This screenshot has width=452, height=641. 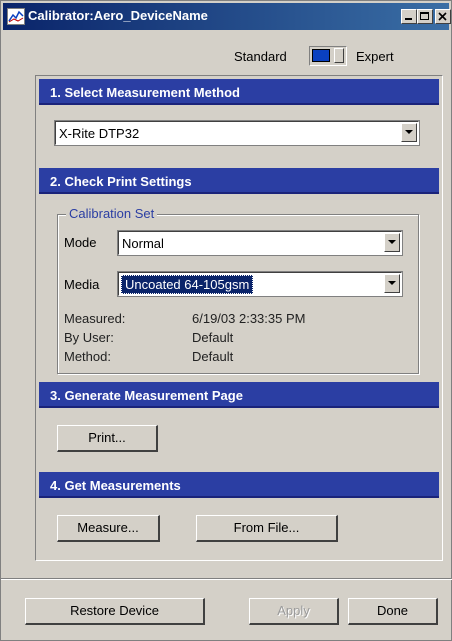 I want to click on restore-device-button: Restore Device, so click(x=115, y=611).